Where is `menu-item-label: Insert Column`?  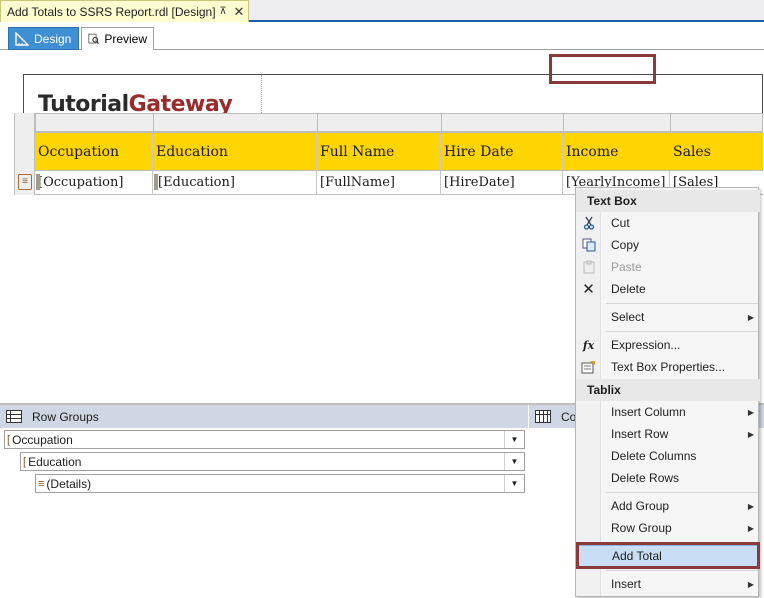
menu-item-label: Insert Column is located at coordinates (648, 412).